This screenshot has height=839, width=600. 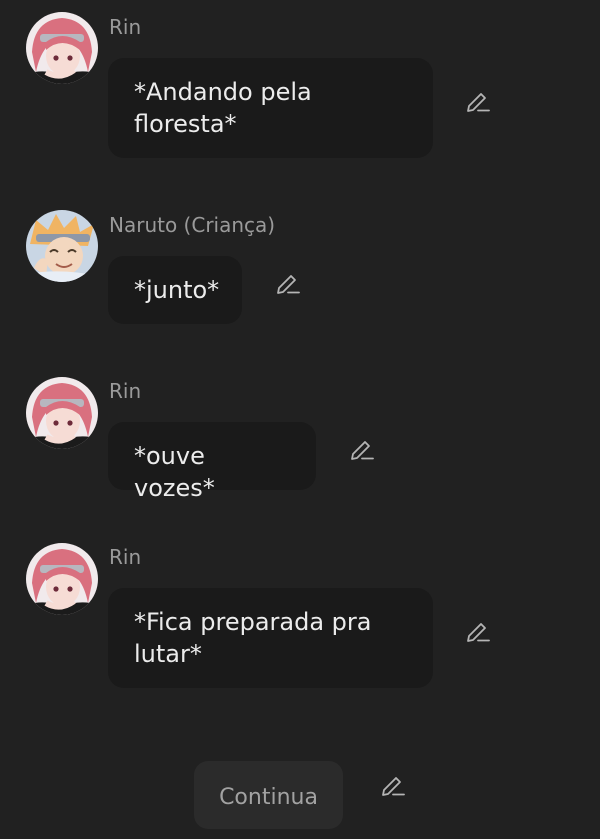 What do you see at coordinates (62, 246) in the screenshot?
I see `naruto-avatar` at bounding box center [62, 246].